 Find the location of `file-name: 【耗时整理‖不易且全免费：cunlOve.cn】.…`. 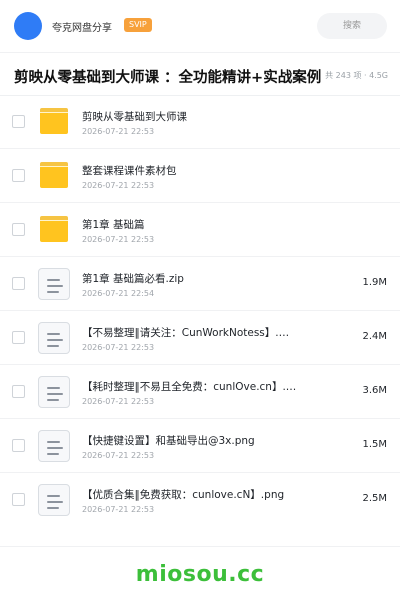

file-name: 【耗时整理‖不易且全免费：cunlOve.cn】.… is located at coordinates (189, 387).